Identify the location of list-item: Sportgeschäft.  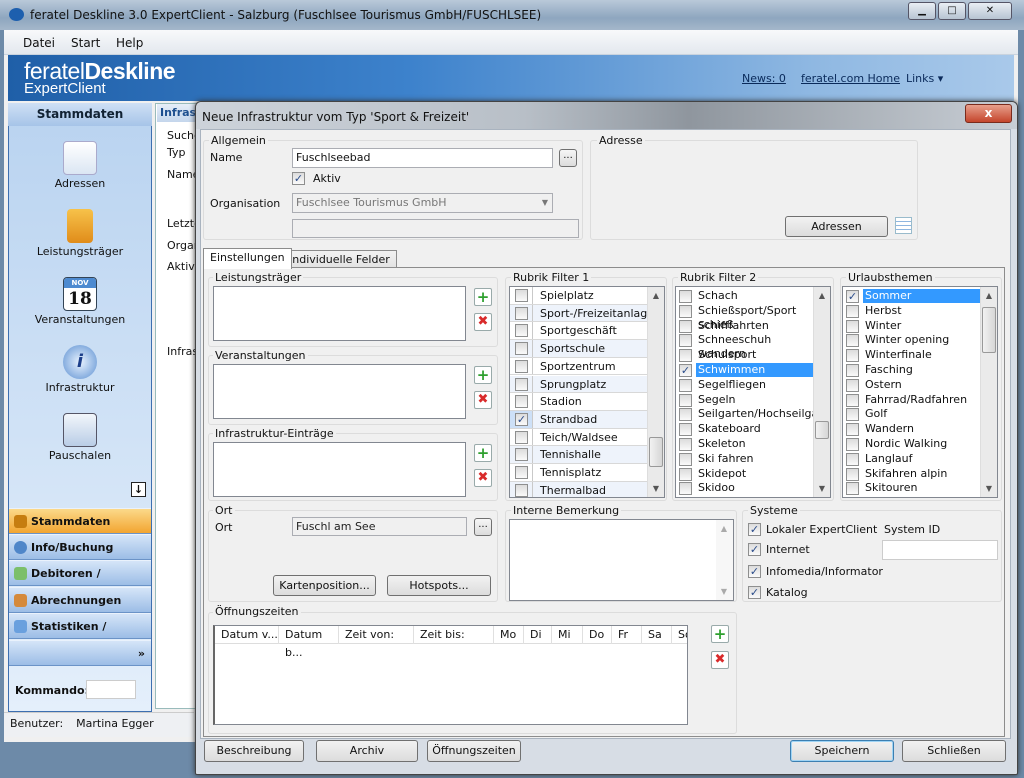
(578, 331).